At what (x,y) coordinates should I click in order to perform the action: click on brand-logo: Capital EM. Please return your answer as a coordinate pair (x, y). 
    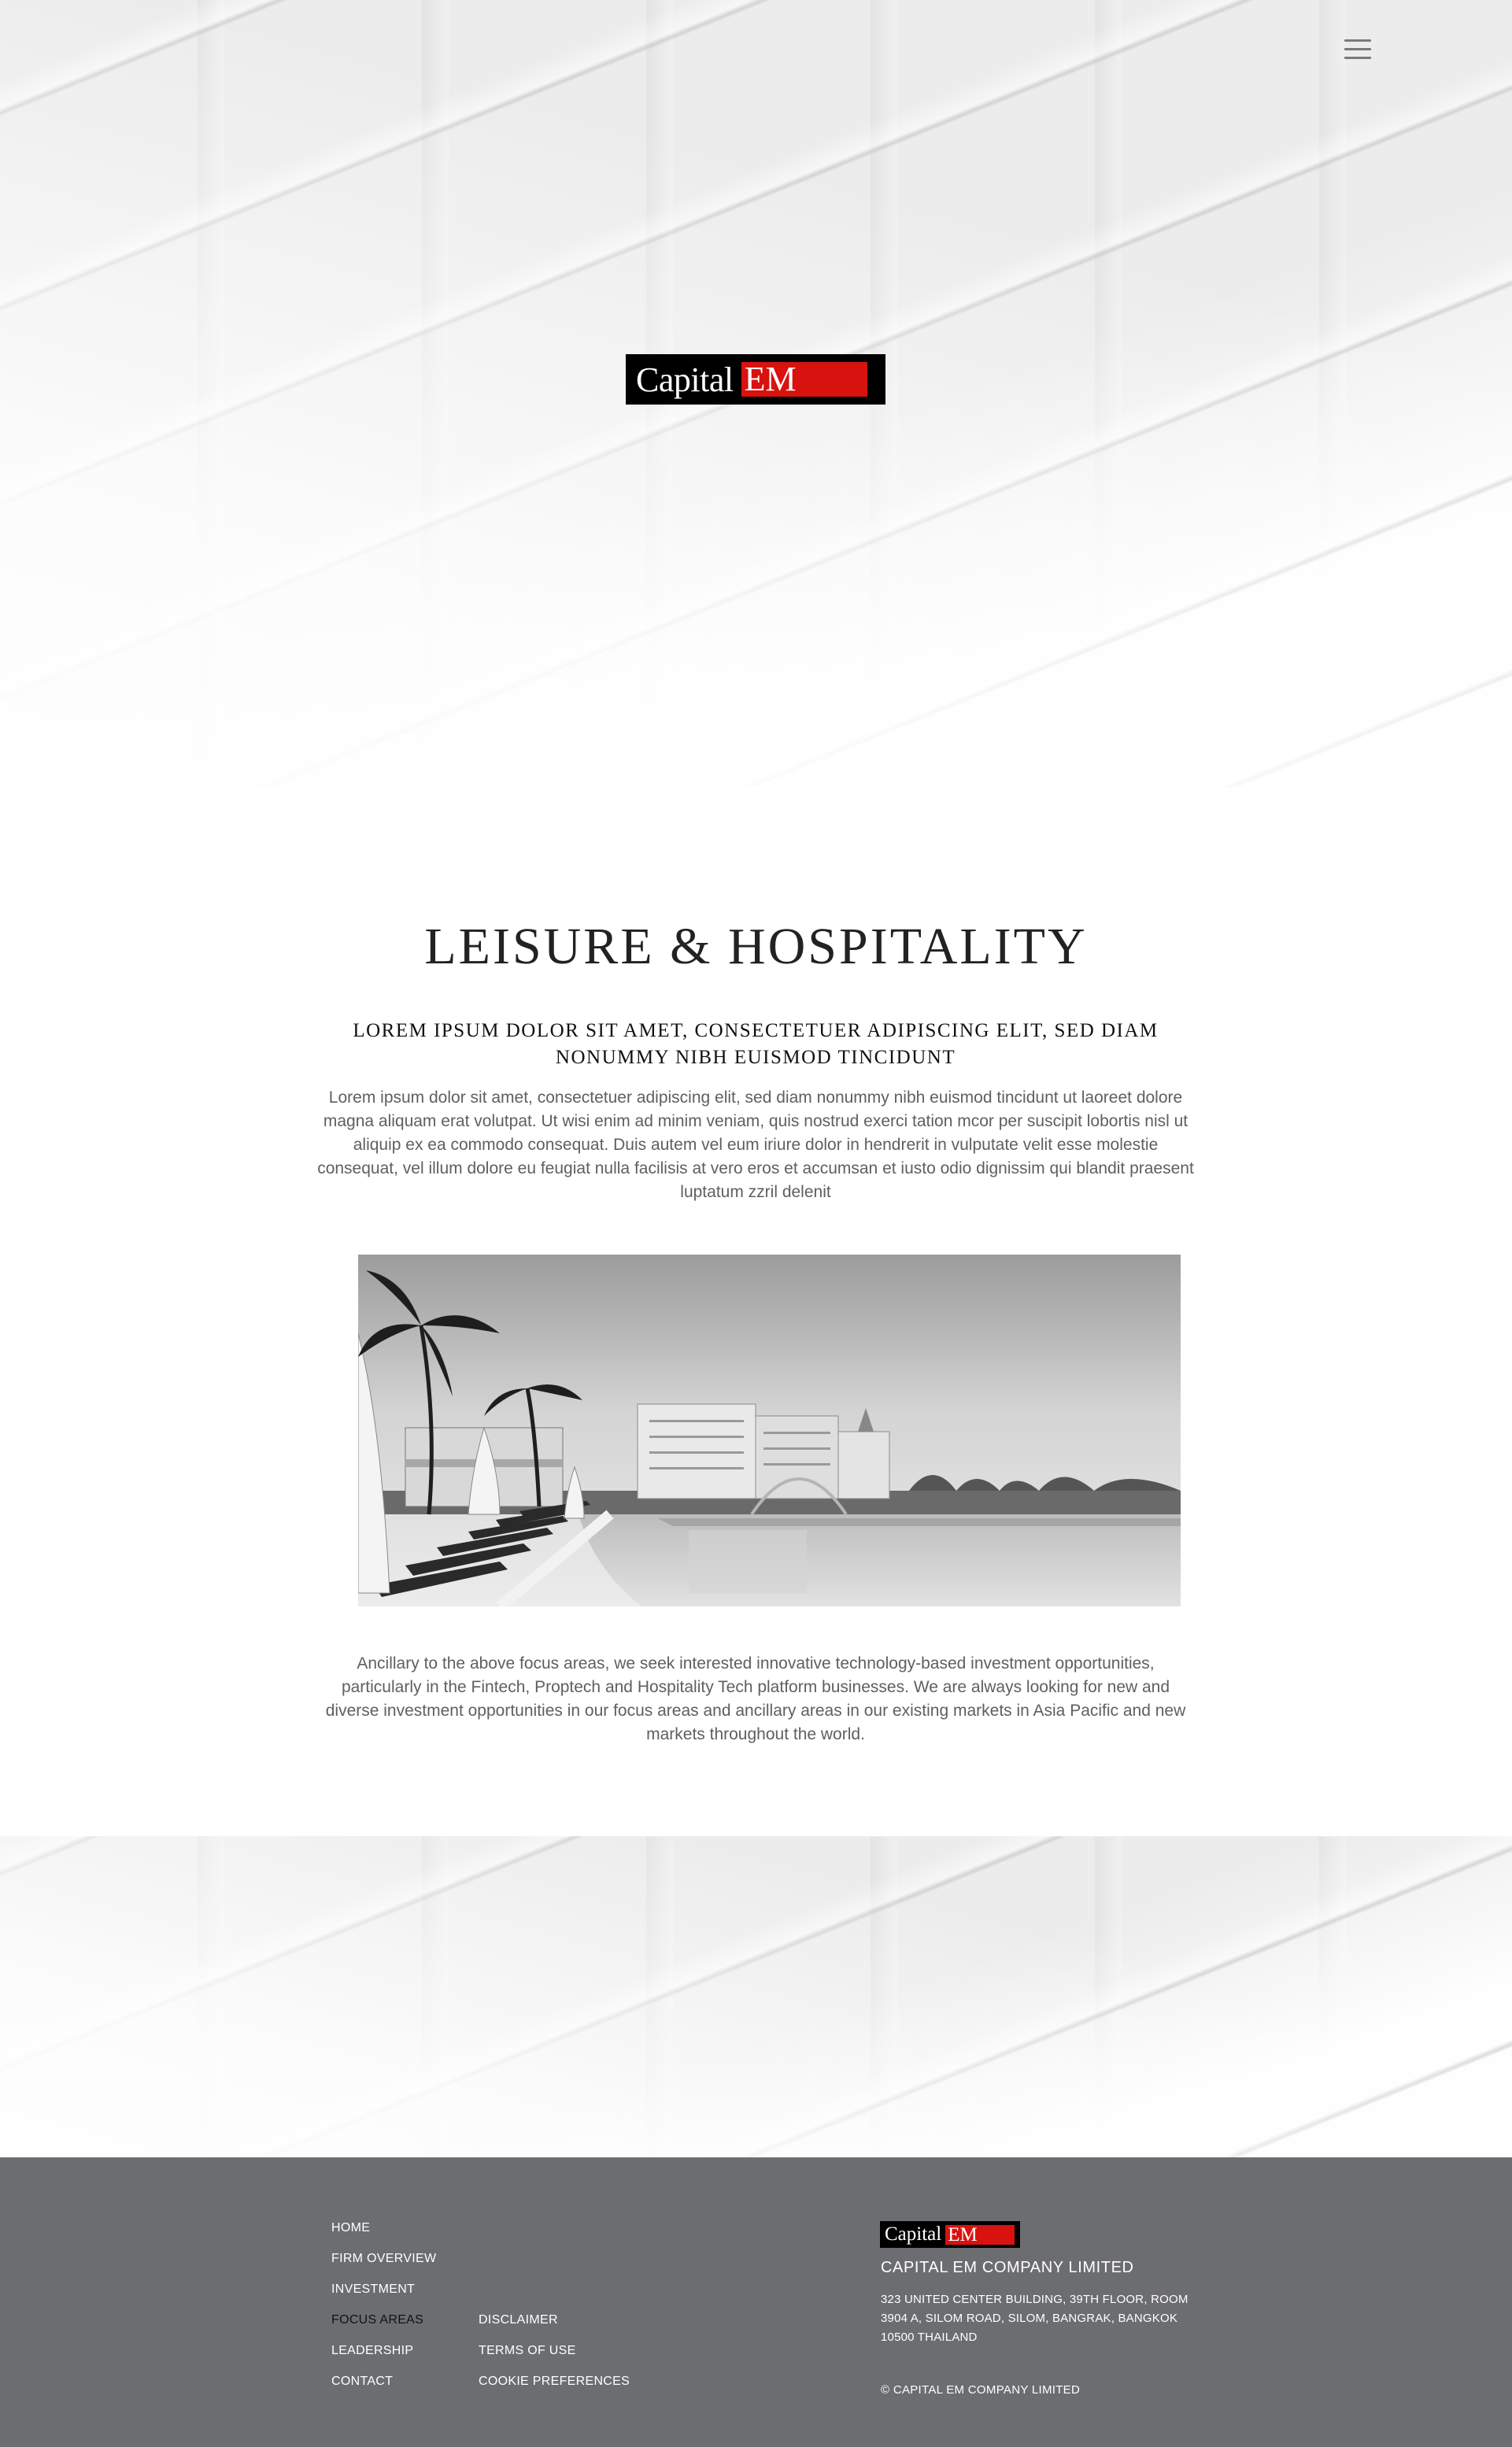
    Looking at the image, I should click on (755, 379).